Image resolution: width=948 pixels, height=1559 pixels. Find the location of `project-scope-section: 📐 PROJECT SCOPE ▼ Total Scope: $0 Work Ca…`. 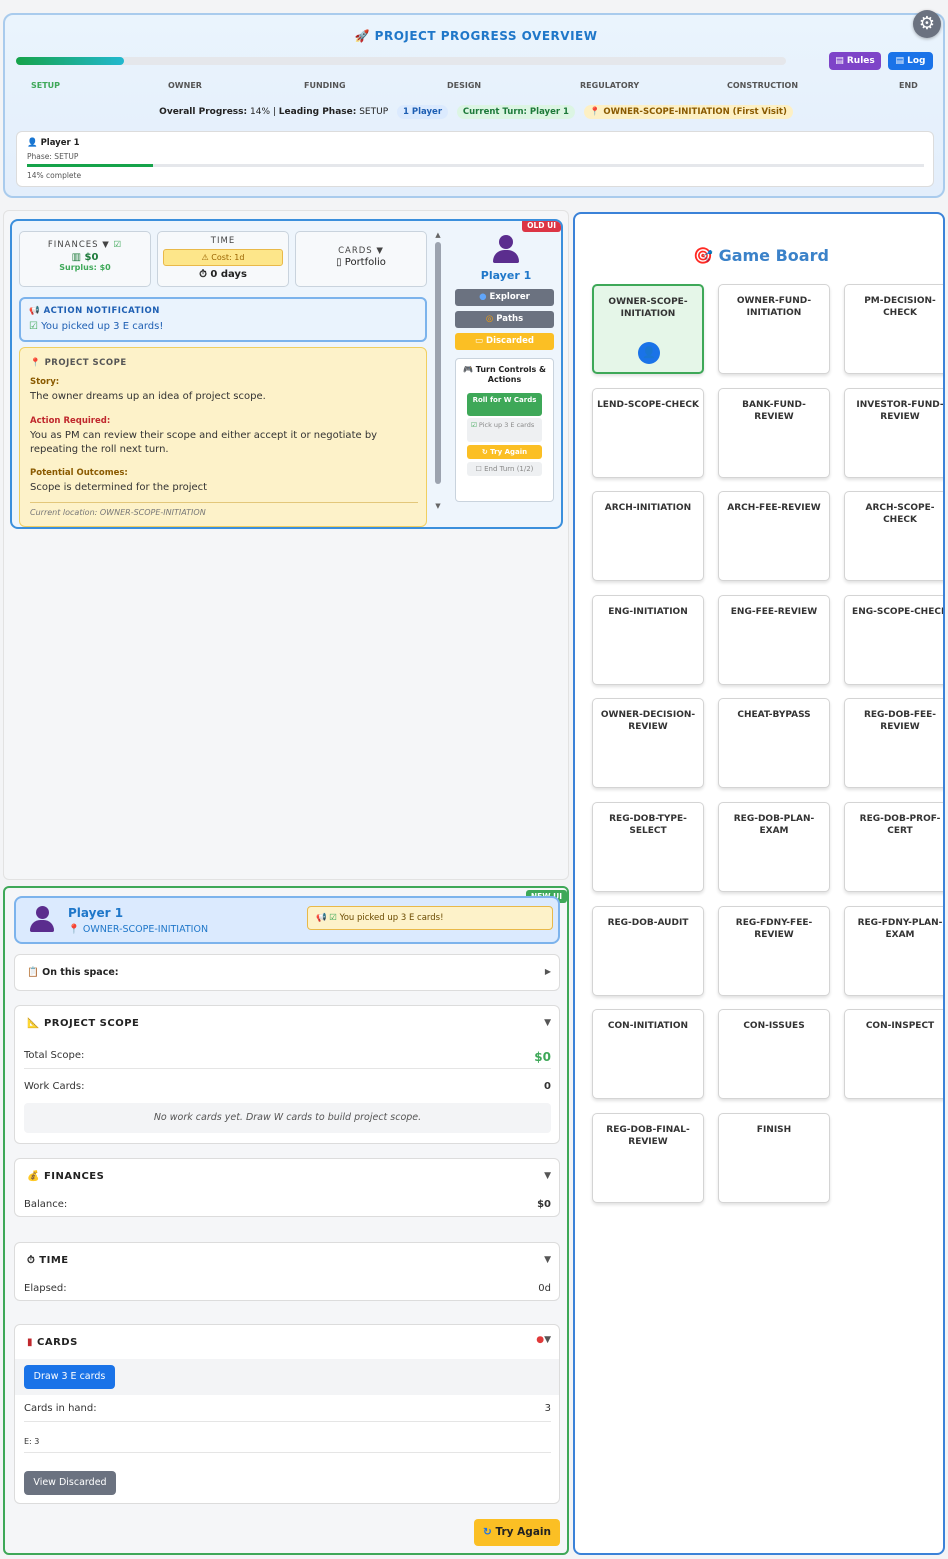

project-scope-section: 📐 PROJECT SCOPE ▼ Total Scope: $0 Work Ca… is located at coordinates (287, 1074).